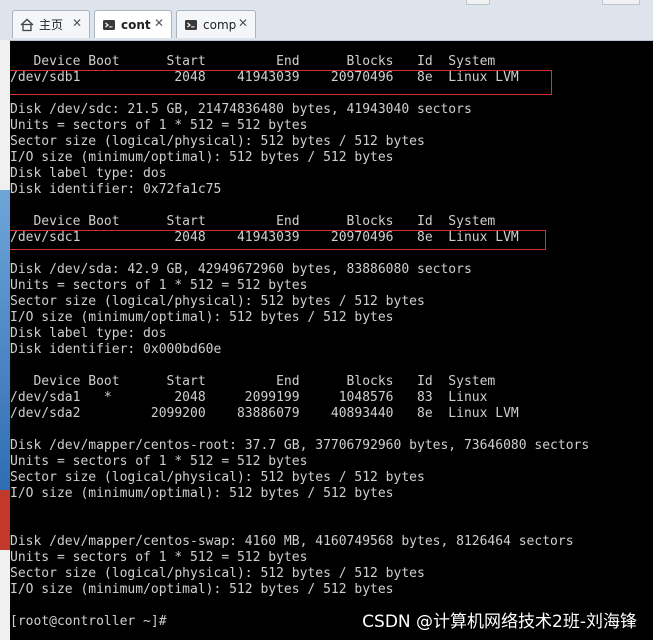 This screenshot has height=640, width=653. I want to click on desktop-background, so click(5, 340).